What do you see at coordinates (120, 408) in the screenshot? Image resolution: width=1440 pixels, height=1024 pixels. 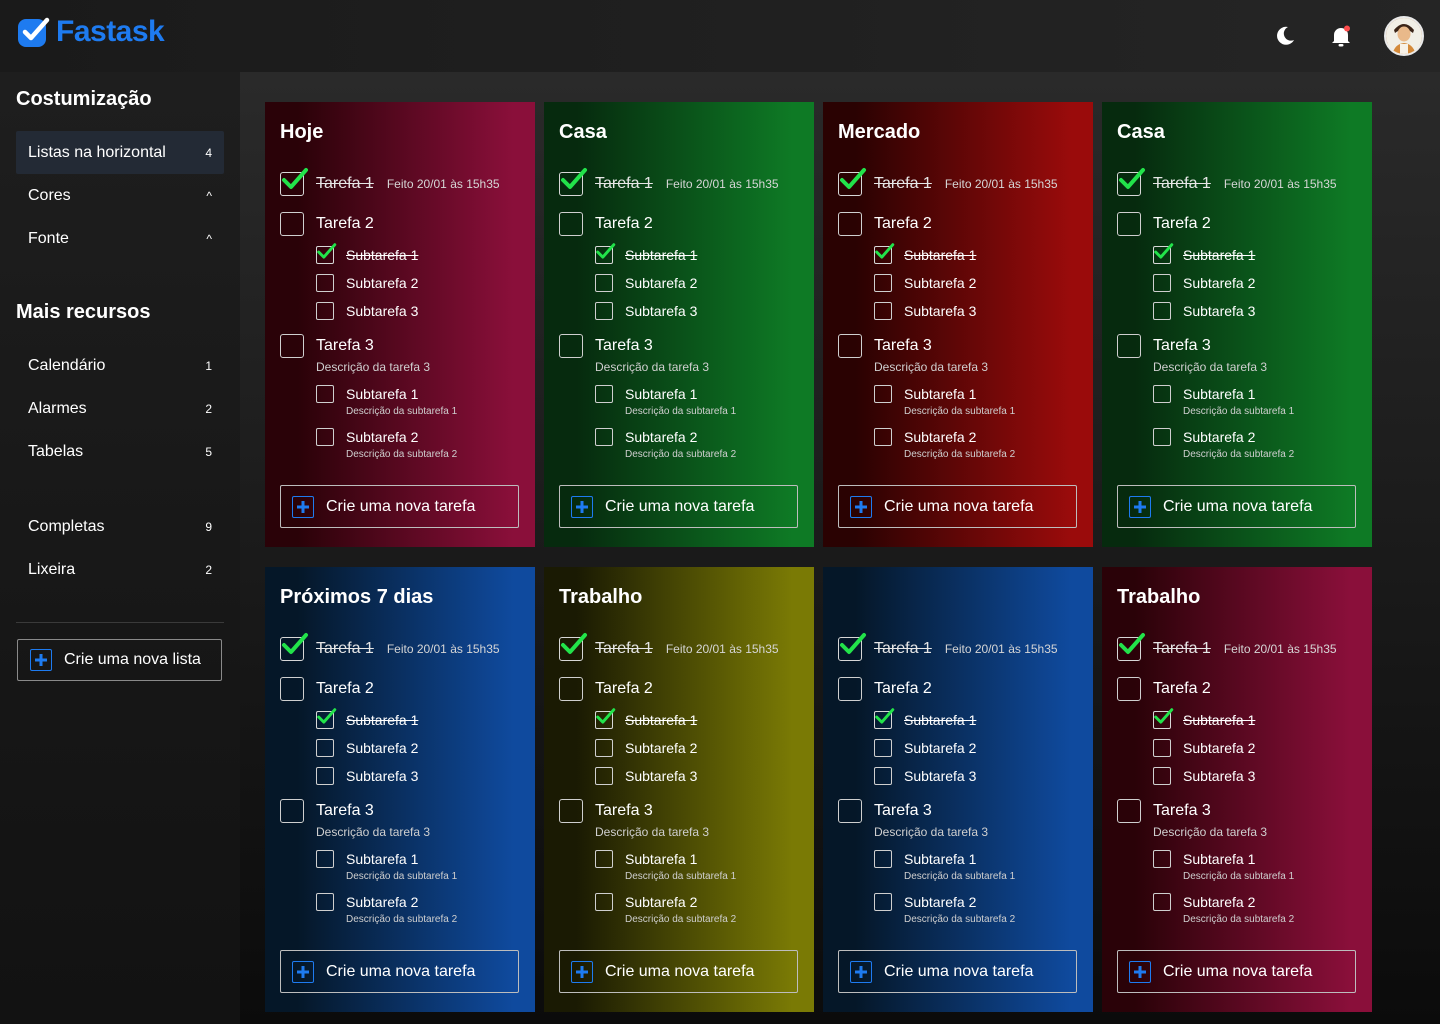 I see `sidebar-item-alarms: Alarmes 2` at bounding box center [120, 408].